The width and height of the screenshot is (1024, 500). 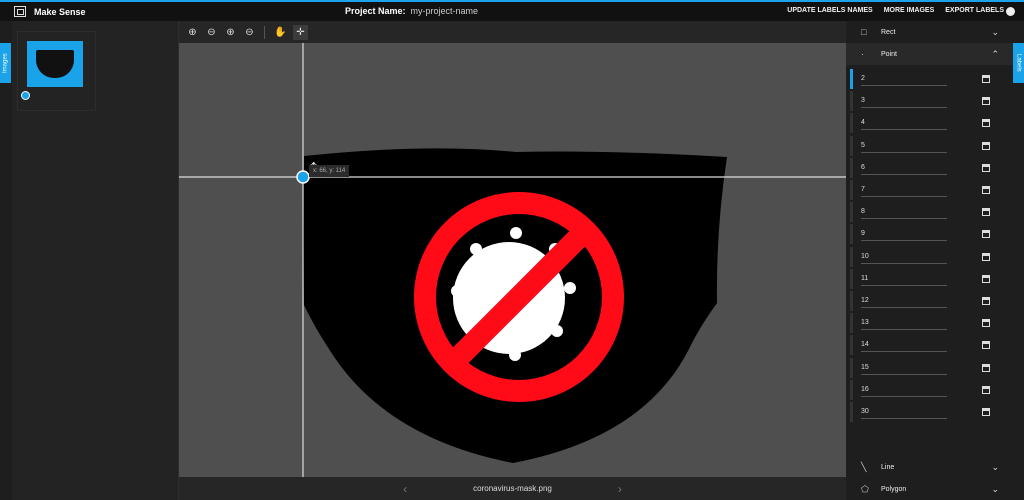 What do you see at coordinates (909, 10) in the screenshot?
I see `more-images-button: MORE IMAGES` at bounding box center [909, 10].